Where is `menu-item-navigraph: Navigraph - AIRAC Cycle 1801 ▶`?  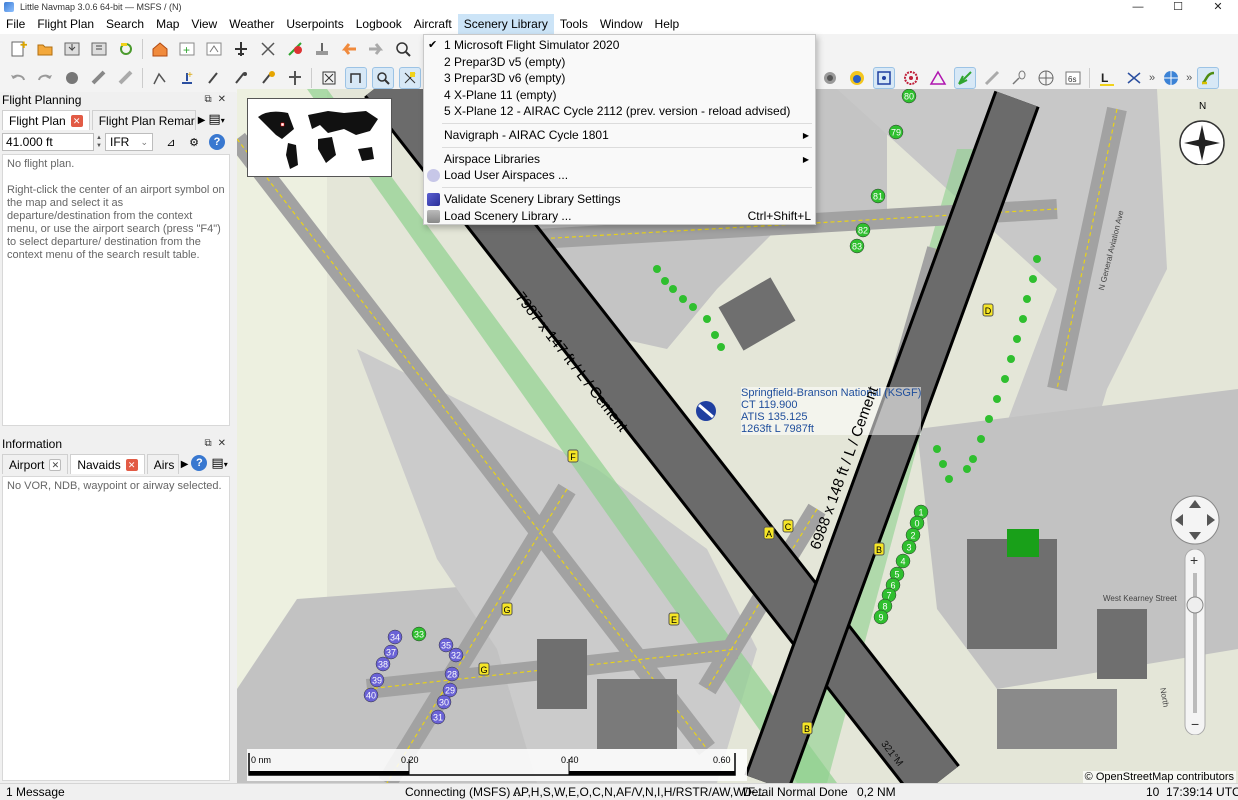
menu-item-navigraph: Navigraph - AIRAC Cycle 1801 ▶ is located at coordinates (619, 135).